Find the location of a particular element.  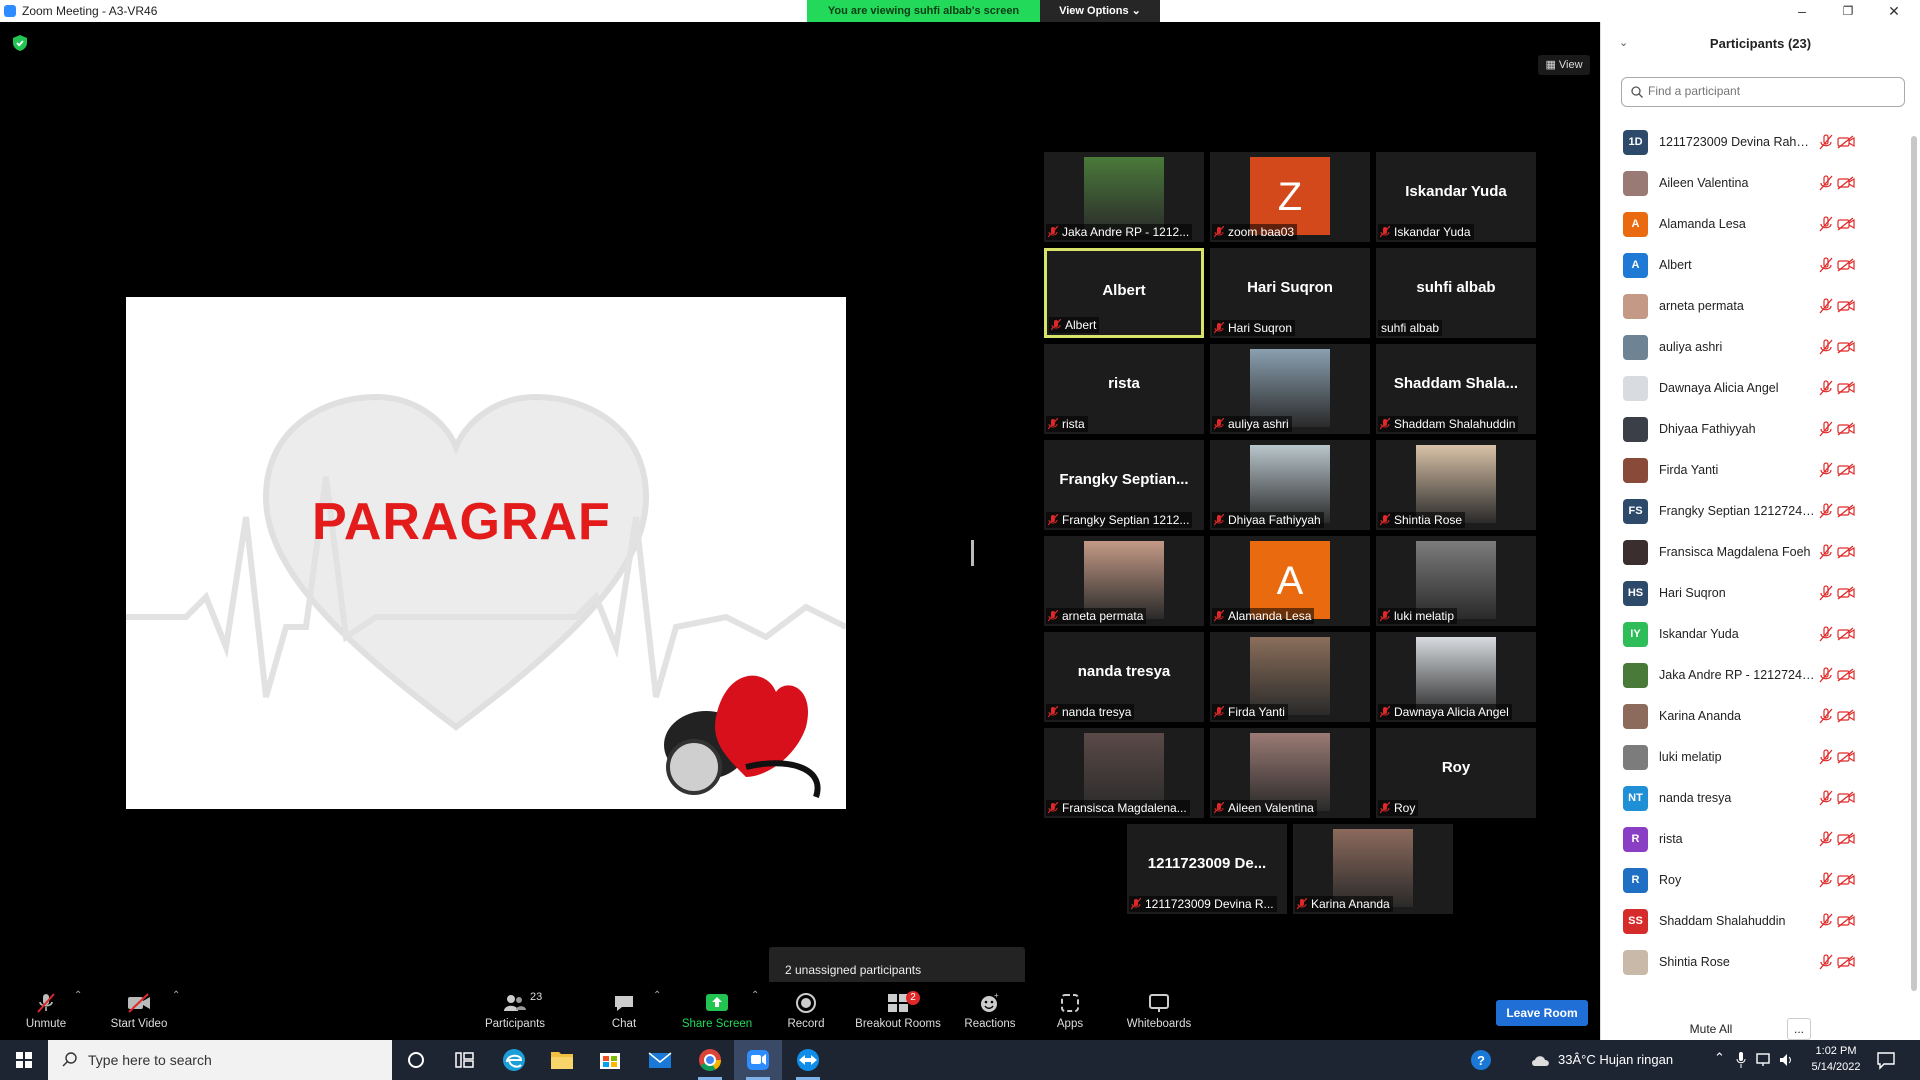

participant-row: FS Frangky Septian 1212724003 is located at coordinates (1756, 511).